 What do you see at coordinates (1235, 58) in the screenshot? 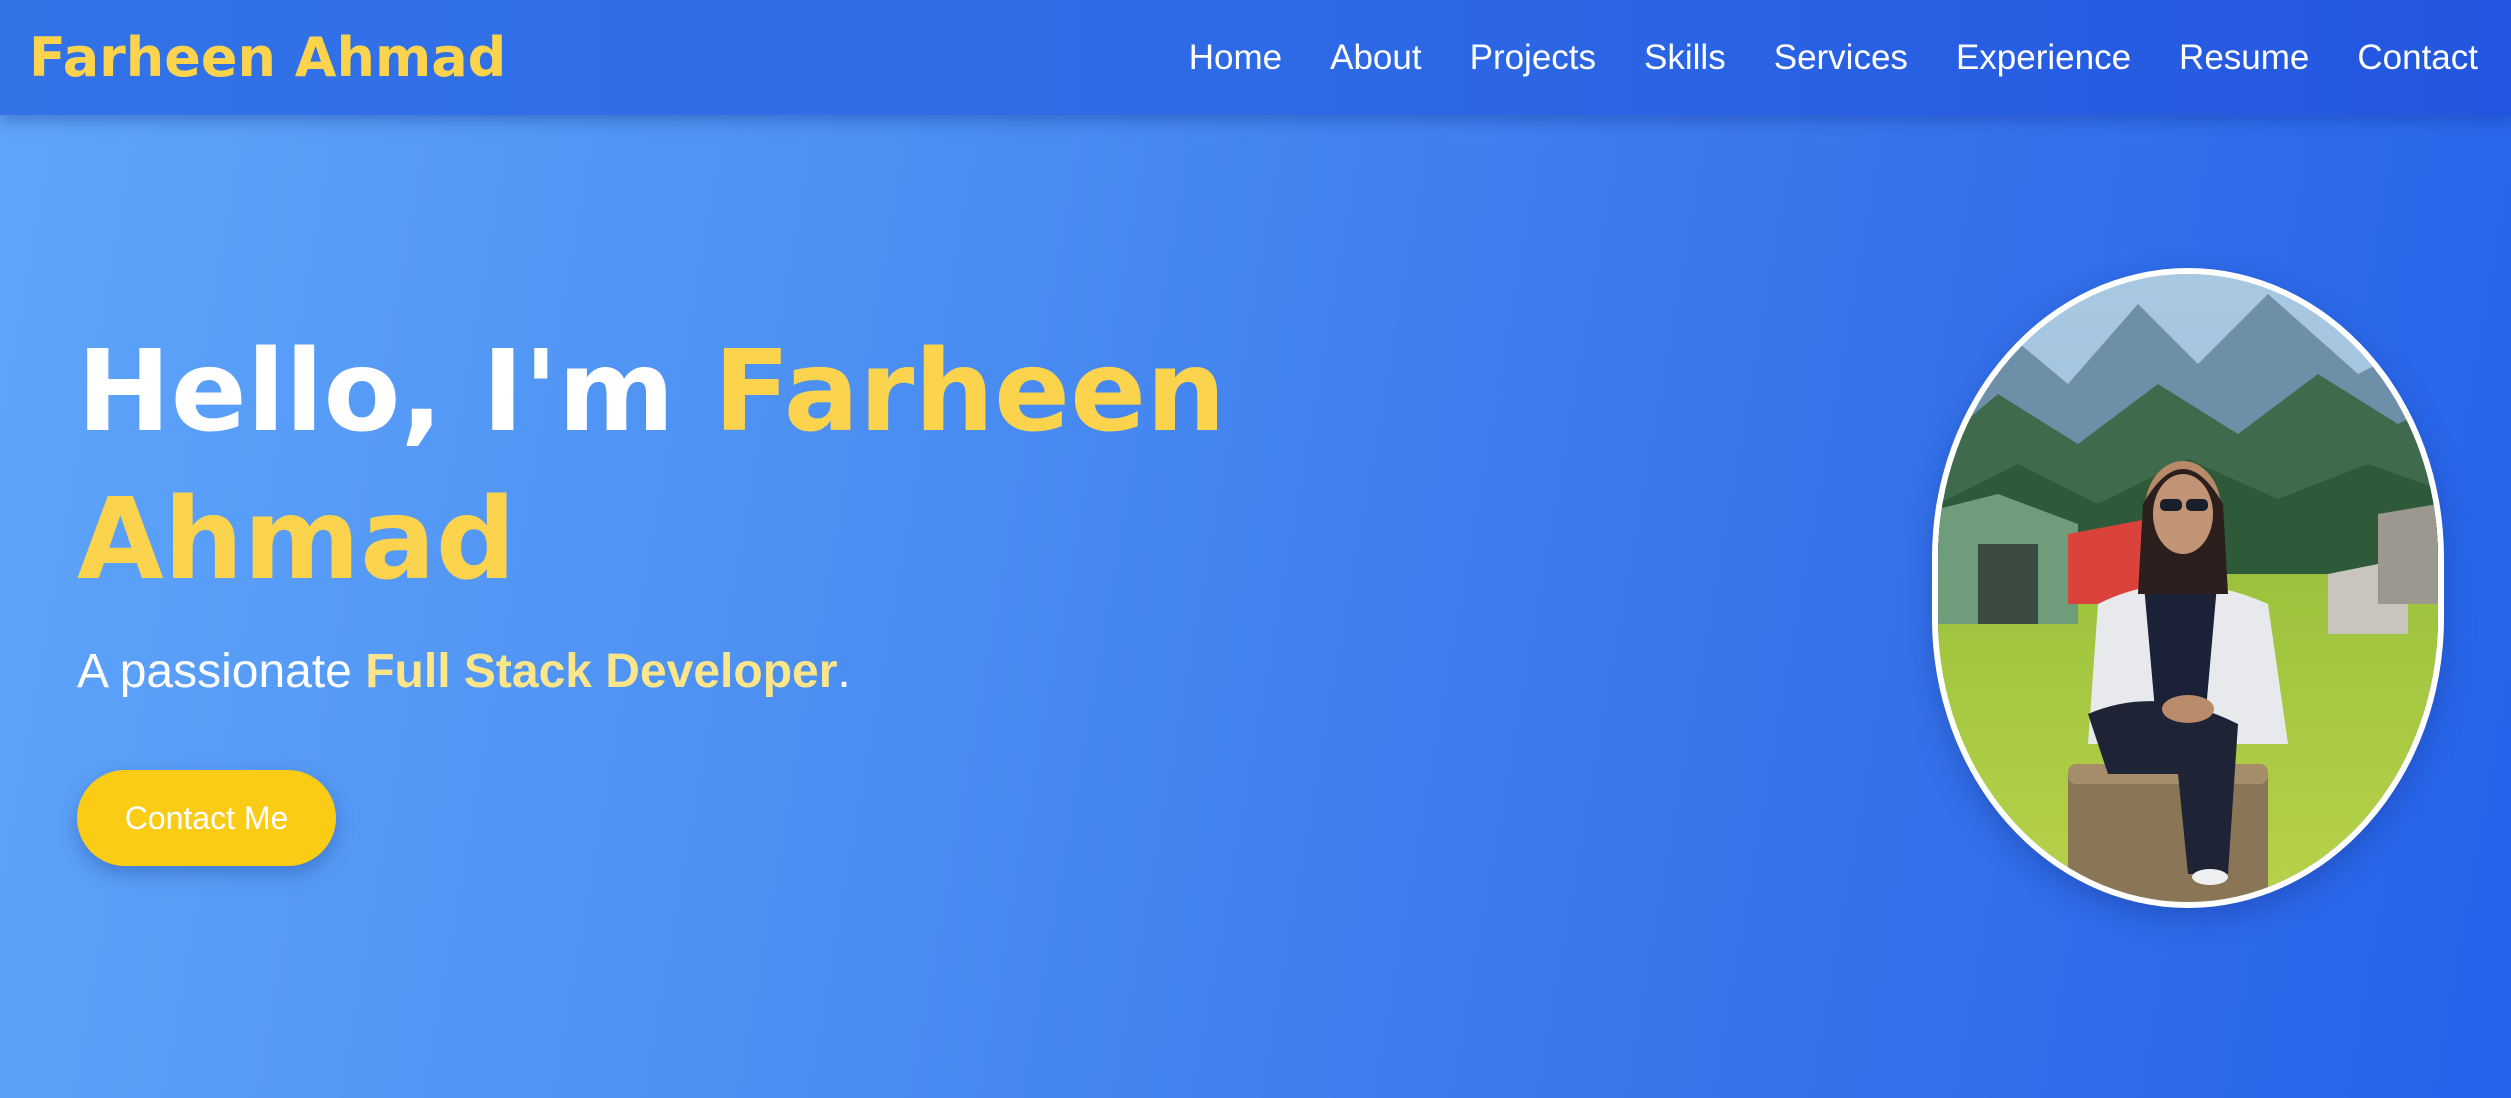
I see `nav-link-home: Home` at bounding box center [1235, 58].